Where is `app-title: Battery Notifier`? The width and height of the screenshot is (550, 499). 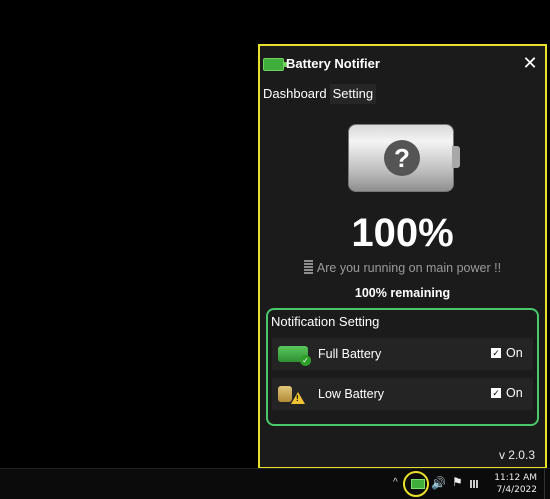 app-title: Battery Notifier is located at coordinates (333, 63).